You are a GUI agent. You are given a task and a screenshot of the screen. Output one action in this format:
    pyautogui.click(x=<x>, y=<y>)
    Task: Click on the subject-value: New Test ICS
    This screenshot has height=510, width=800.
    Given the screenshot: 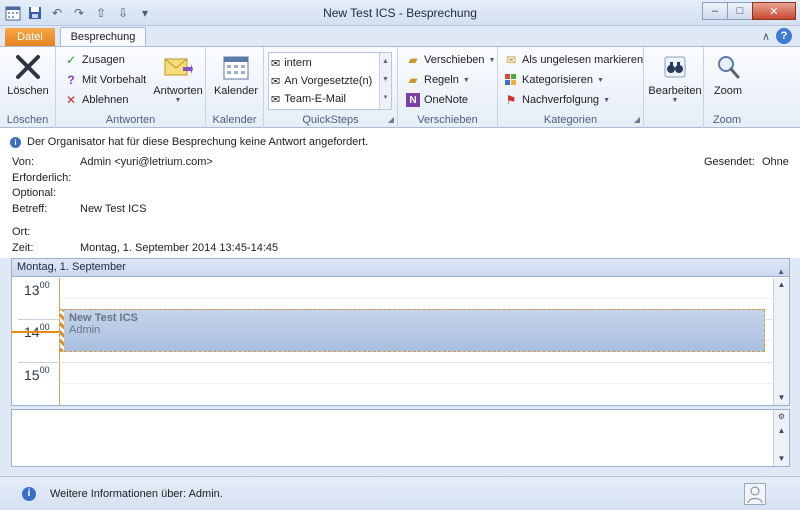 What is the action you would take?
    pyautogui.click(x=113, y=209)
    